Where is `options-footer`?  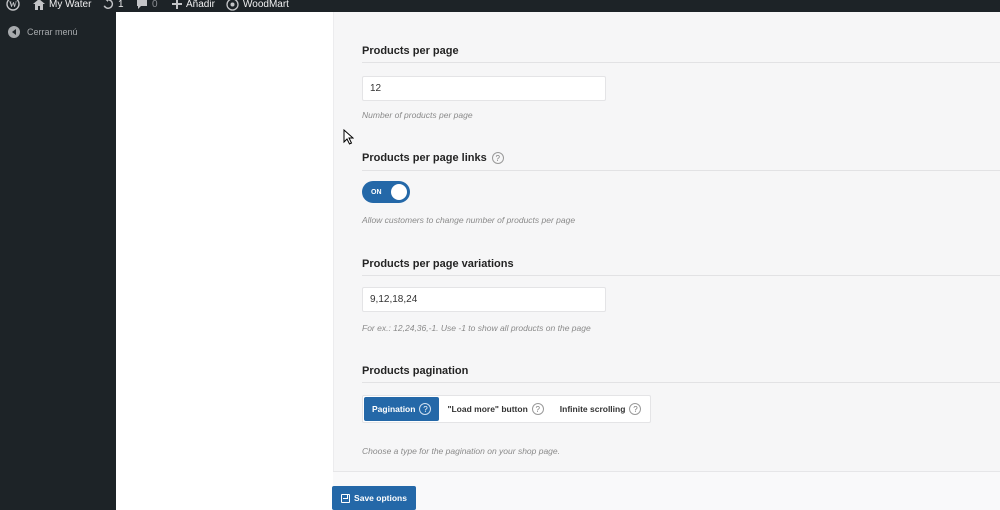 options-footer is located at coordinates (666, 490).